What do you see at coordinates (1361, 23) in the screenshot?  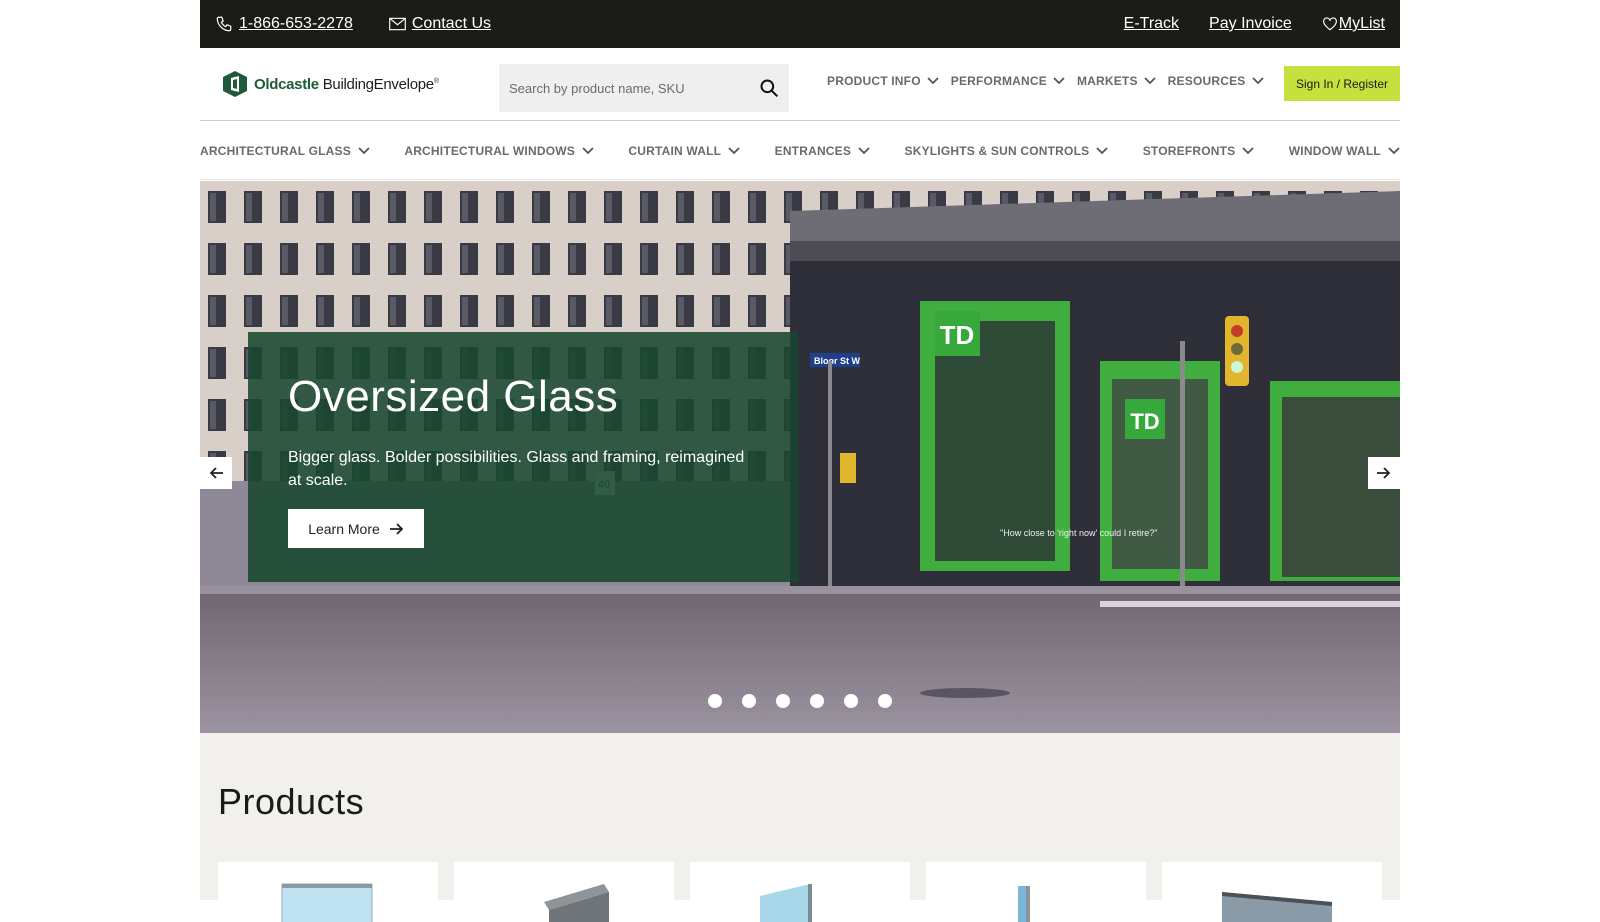 I see `mylist-label: MyList` at bounding box center [1361, 23].